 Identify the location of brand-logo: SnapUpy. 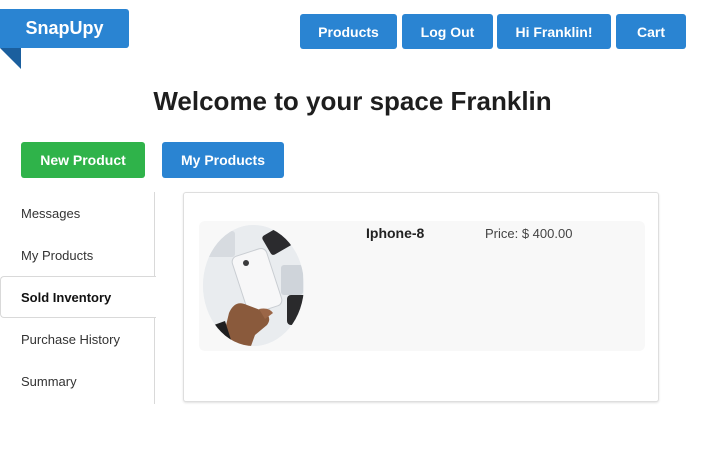
(64, 28).